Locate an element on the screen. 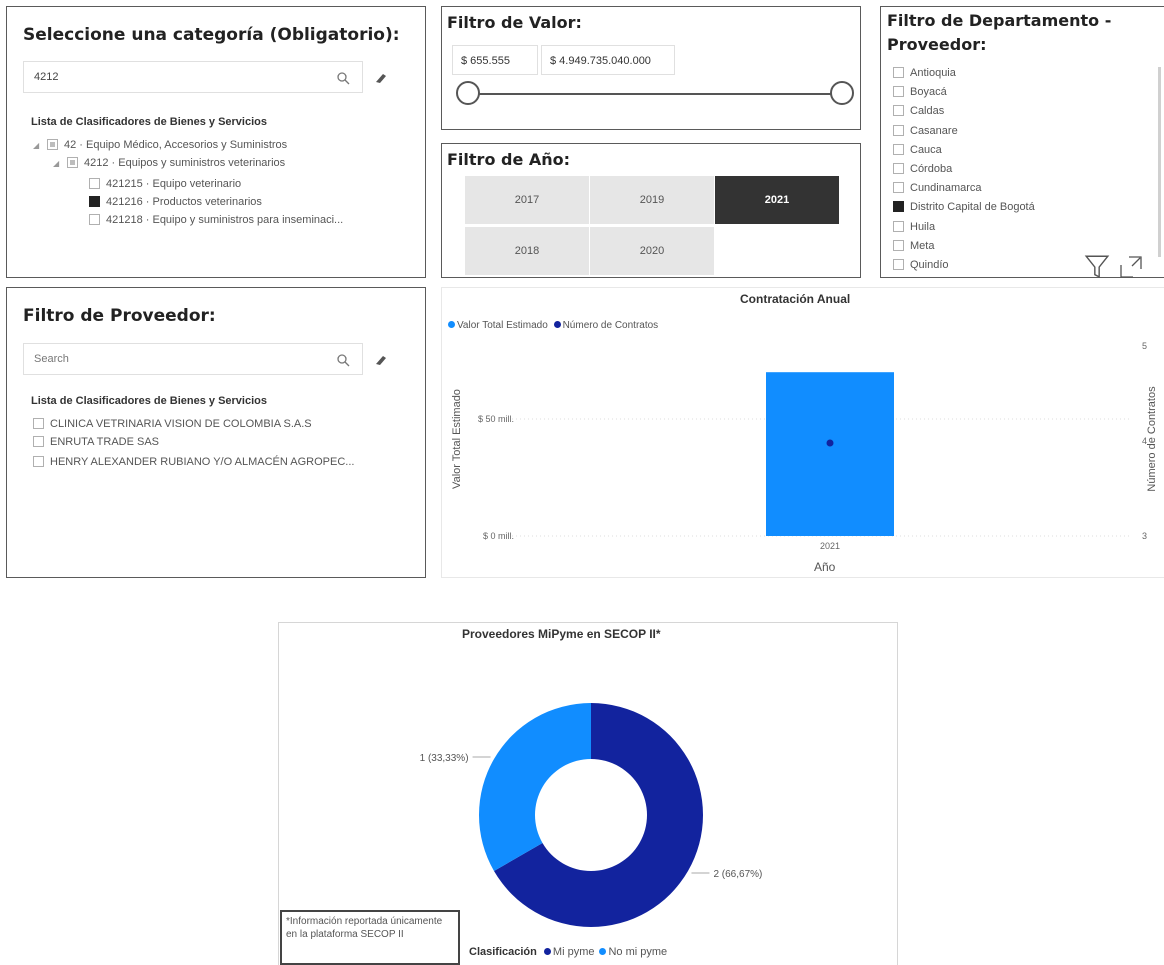 Image resolution: width=1164 pixels, height=965 pixels. value-slider-min-handle is located at coordinates (468, 93).